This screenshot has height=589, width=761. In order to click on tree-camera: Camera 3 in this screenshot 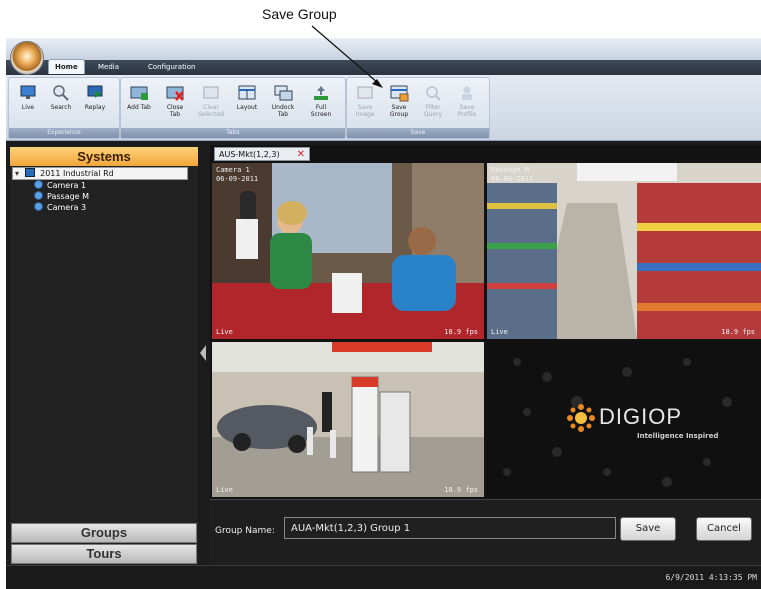, I will do `click(100, 207)`.